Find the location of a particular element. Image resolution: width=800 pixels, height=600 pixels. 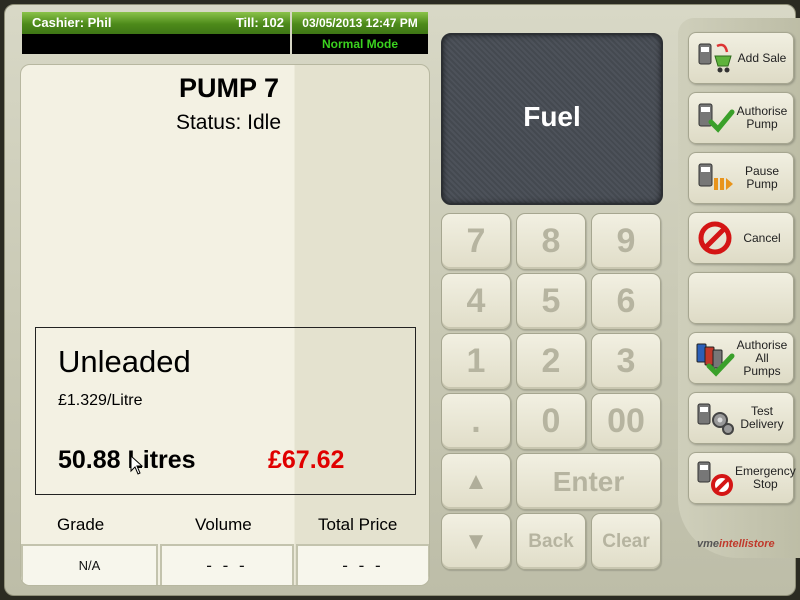

authorise-all-pumps-button: Authorise All Pumps is located at coordinates (741, 358).